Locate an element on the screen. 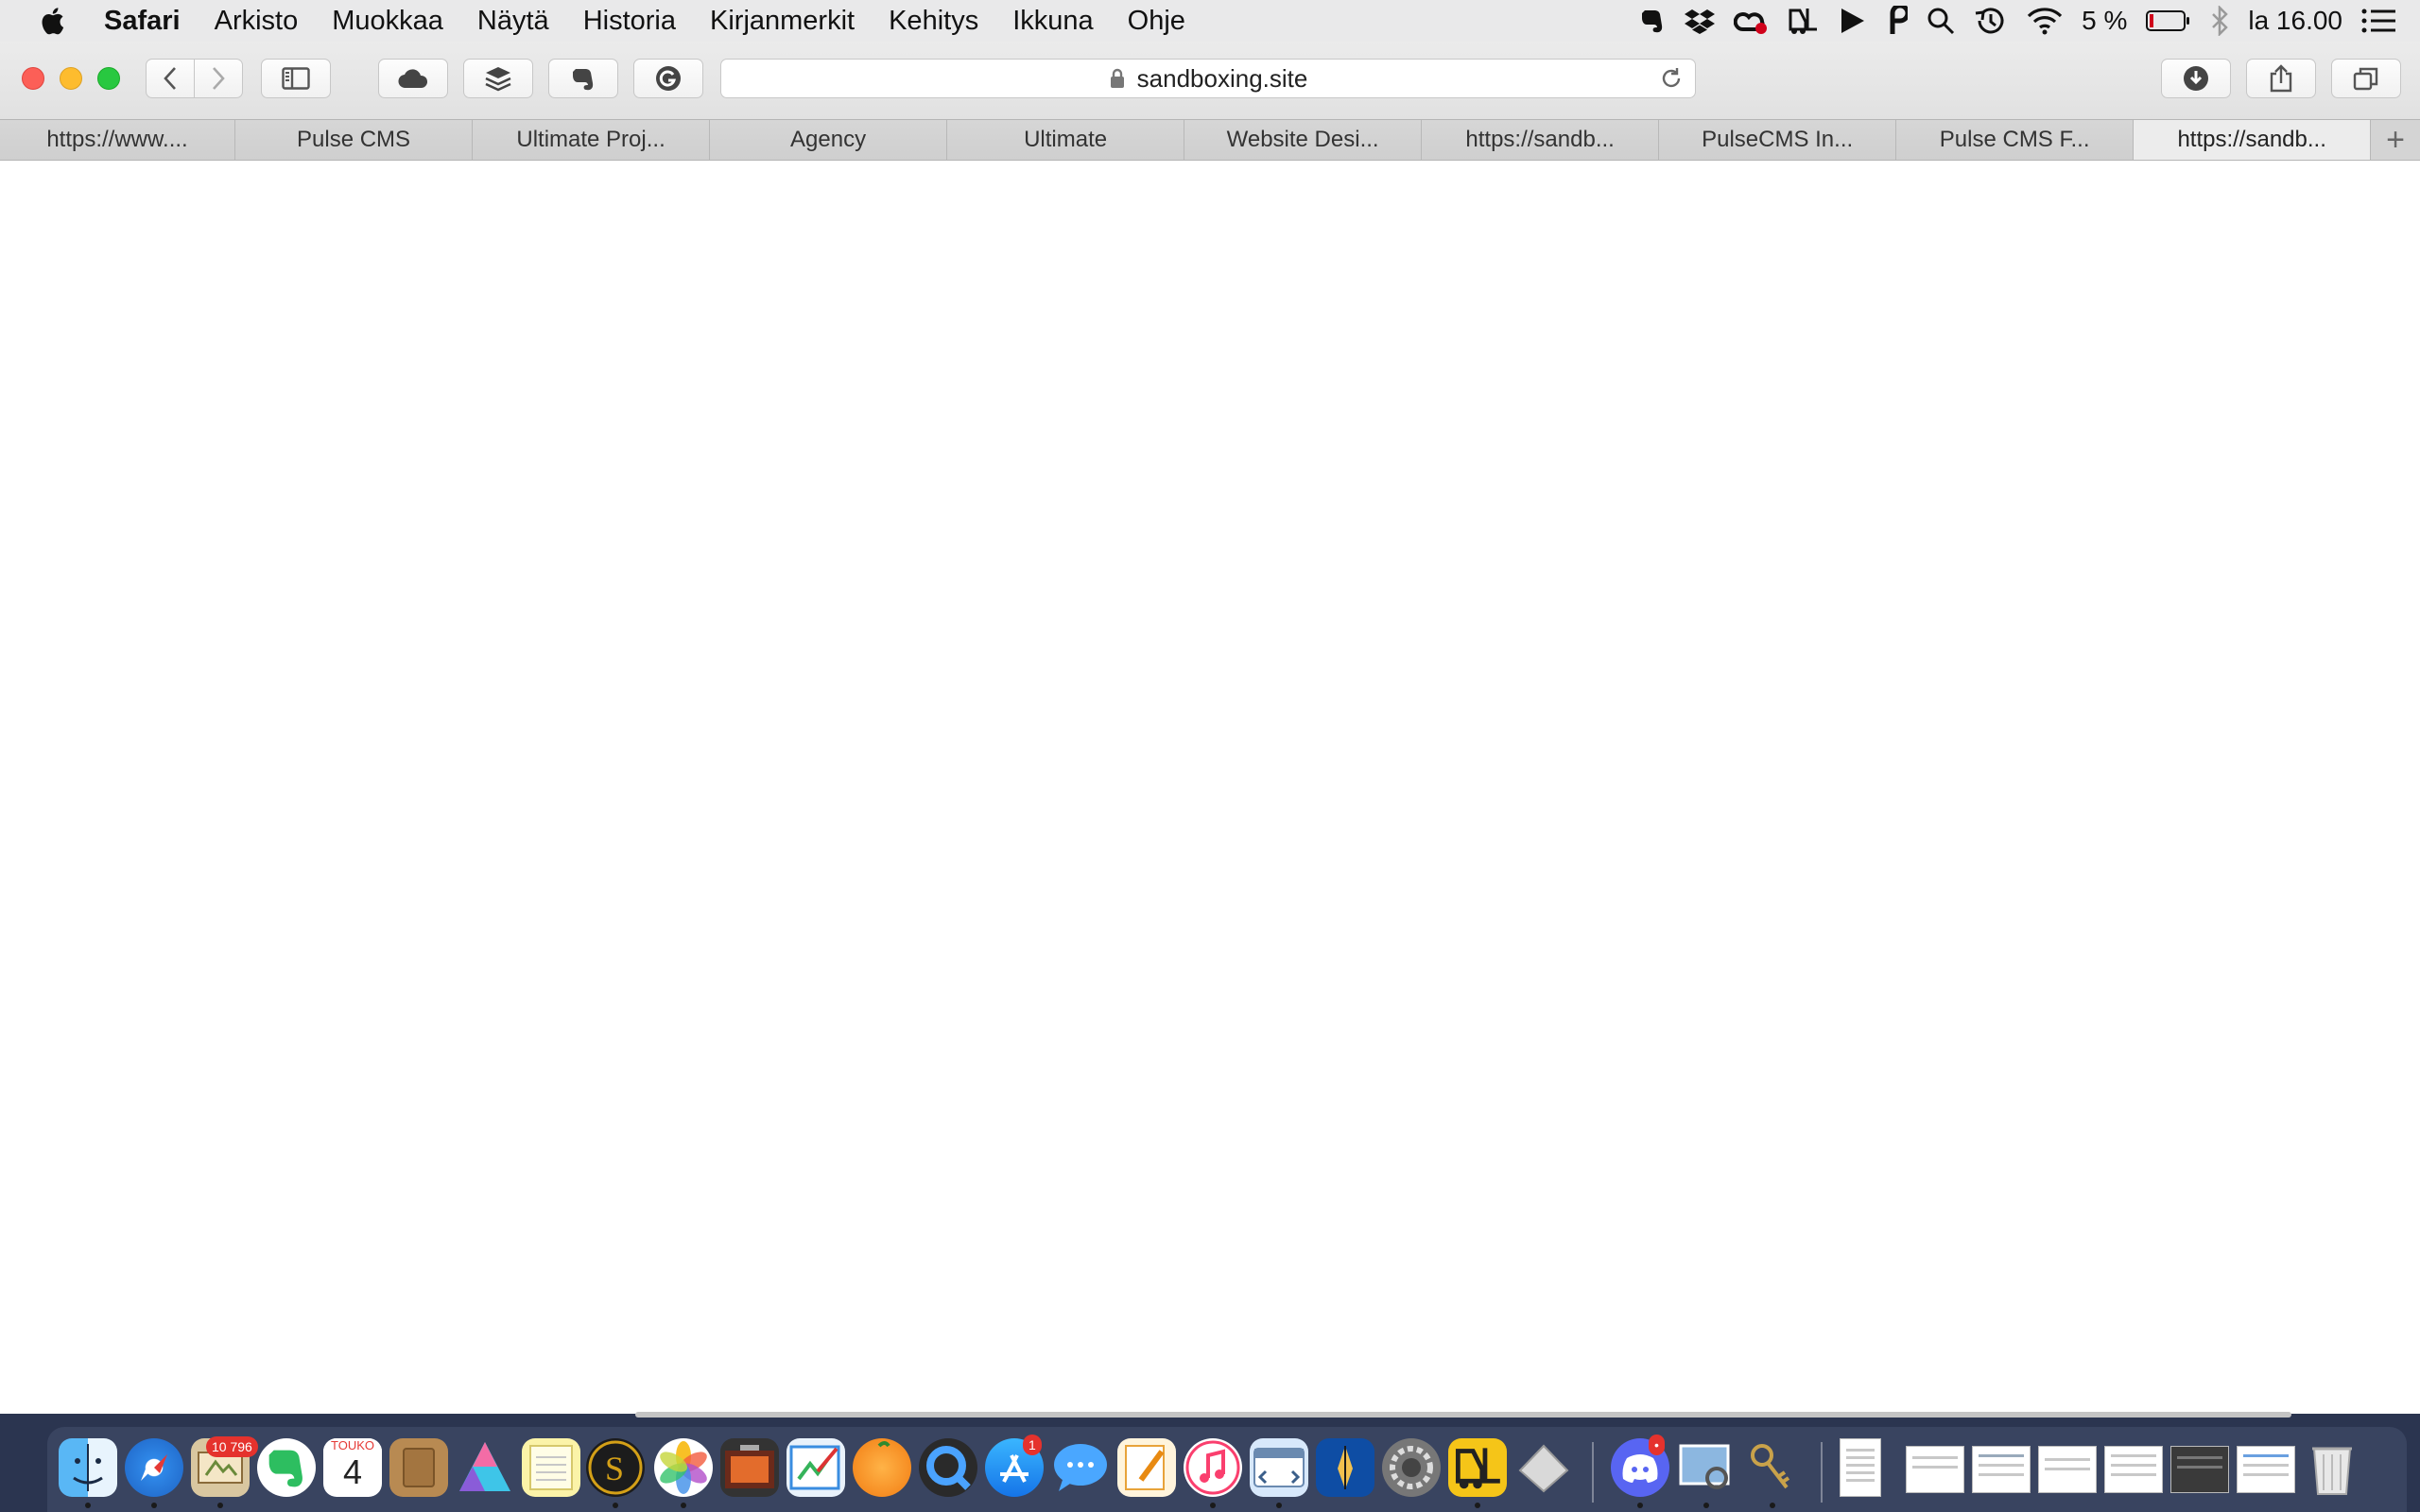  finder-icon is located at coordinates (88, 1467).